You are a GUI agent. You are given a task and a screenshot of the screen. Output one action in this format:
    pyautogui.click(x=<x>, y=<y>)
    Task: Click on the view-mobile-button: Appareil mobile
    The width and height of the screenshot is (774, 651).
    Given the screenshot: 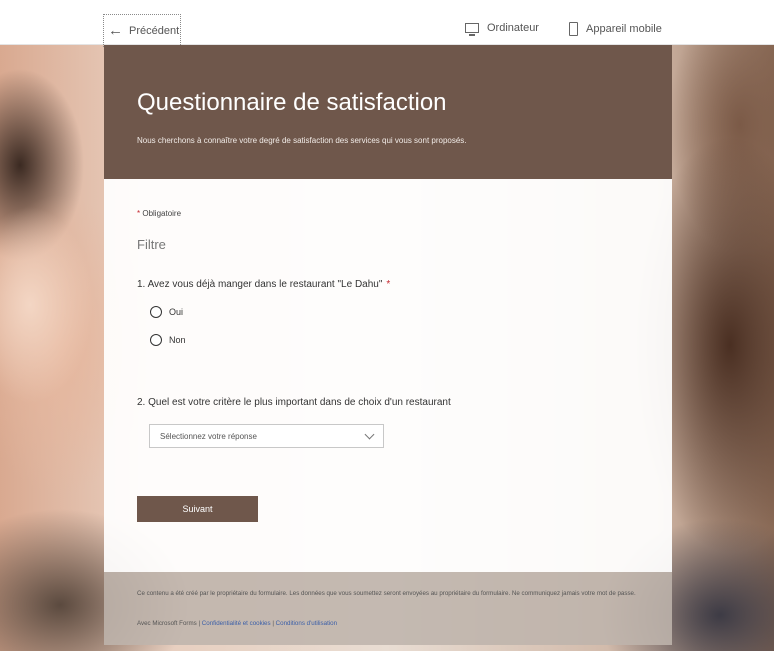 What is the action you would take?
    pyautogui.click(x=615, y=29)
    